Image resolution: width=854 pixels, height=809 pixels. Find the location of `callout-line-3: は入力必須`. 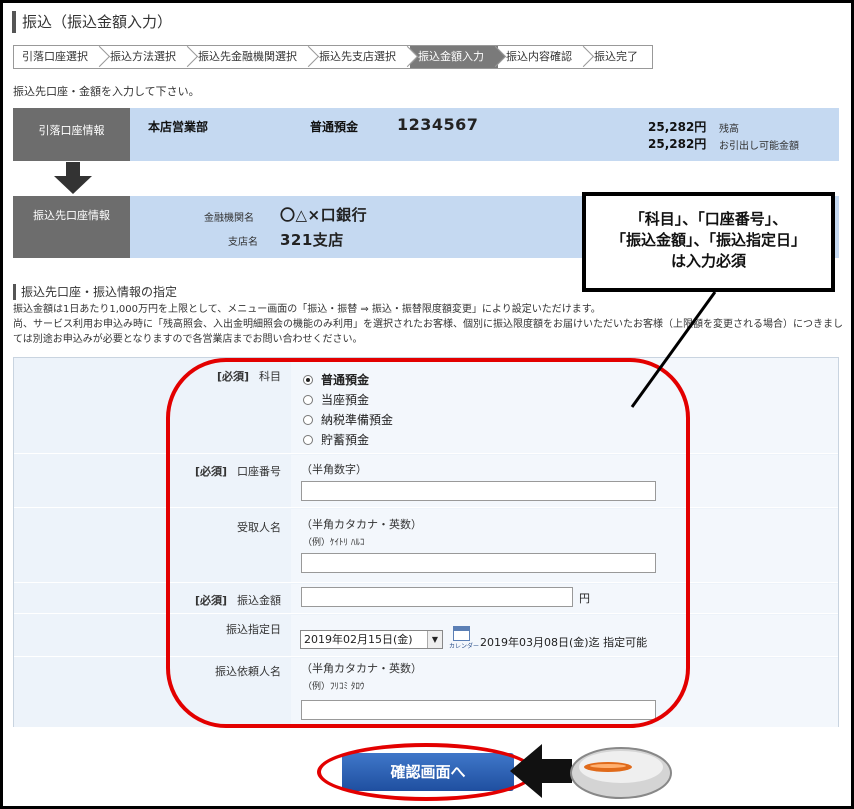

callout-line-3: は入力必須 is located at coordinates (708, 261).